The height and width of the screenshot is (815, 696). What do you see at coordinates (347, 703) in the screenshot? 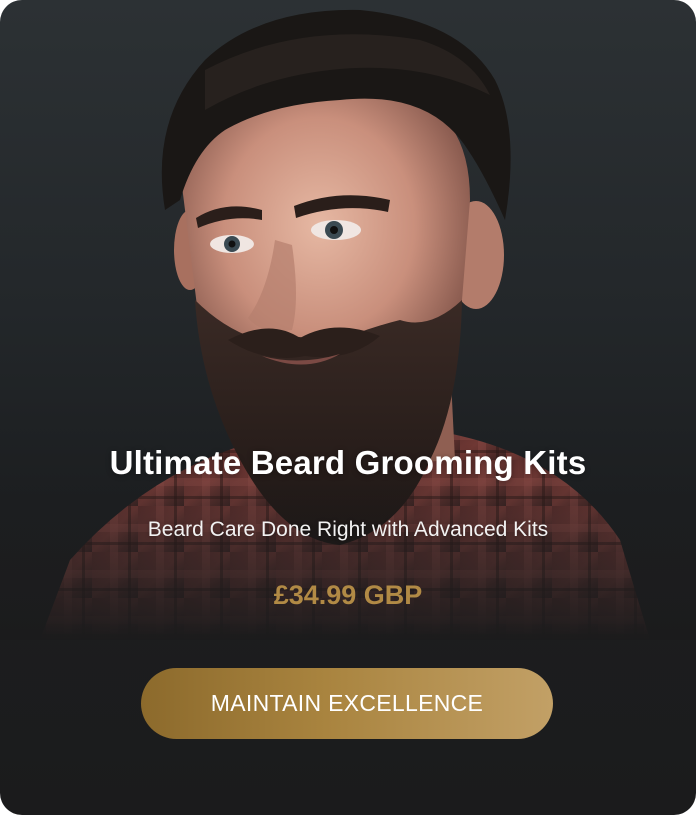
I see `maintain-excellence-button: MAINTAIN EXCELLENCE` at bounding box center [347, 703].